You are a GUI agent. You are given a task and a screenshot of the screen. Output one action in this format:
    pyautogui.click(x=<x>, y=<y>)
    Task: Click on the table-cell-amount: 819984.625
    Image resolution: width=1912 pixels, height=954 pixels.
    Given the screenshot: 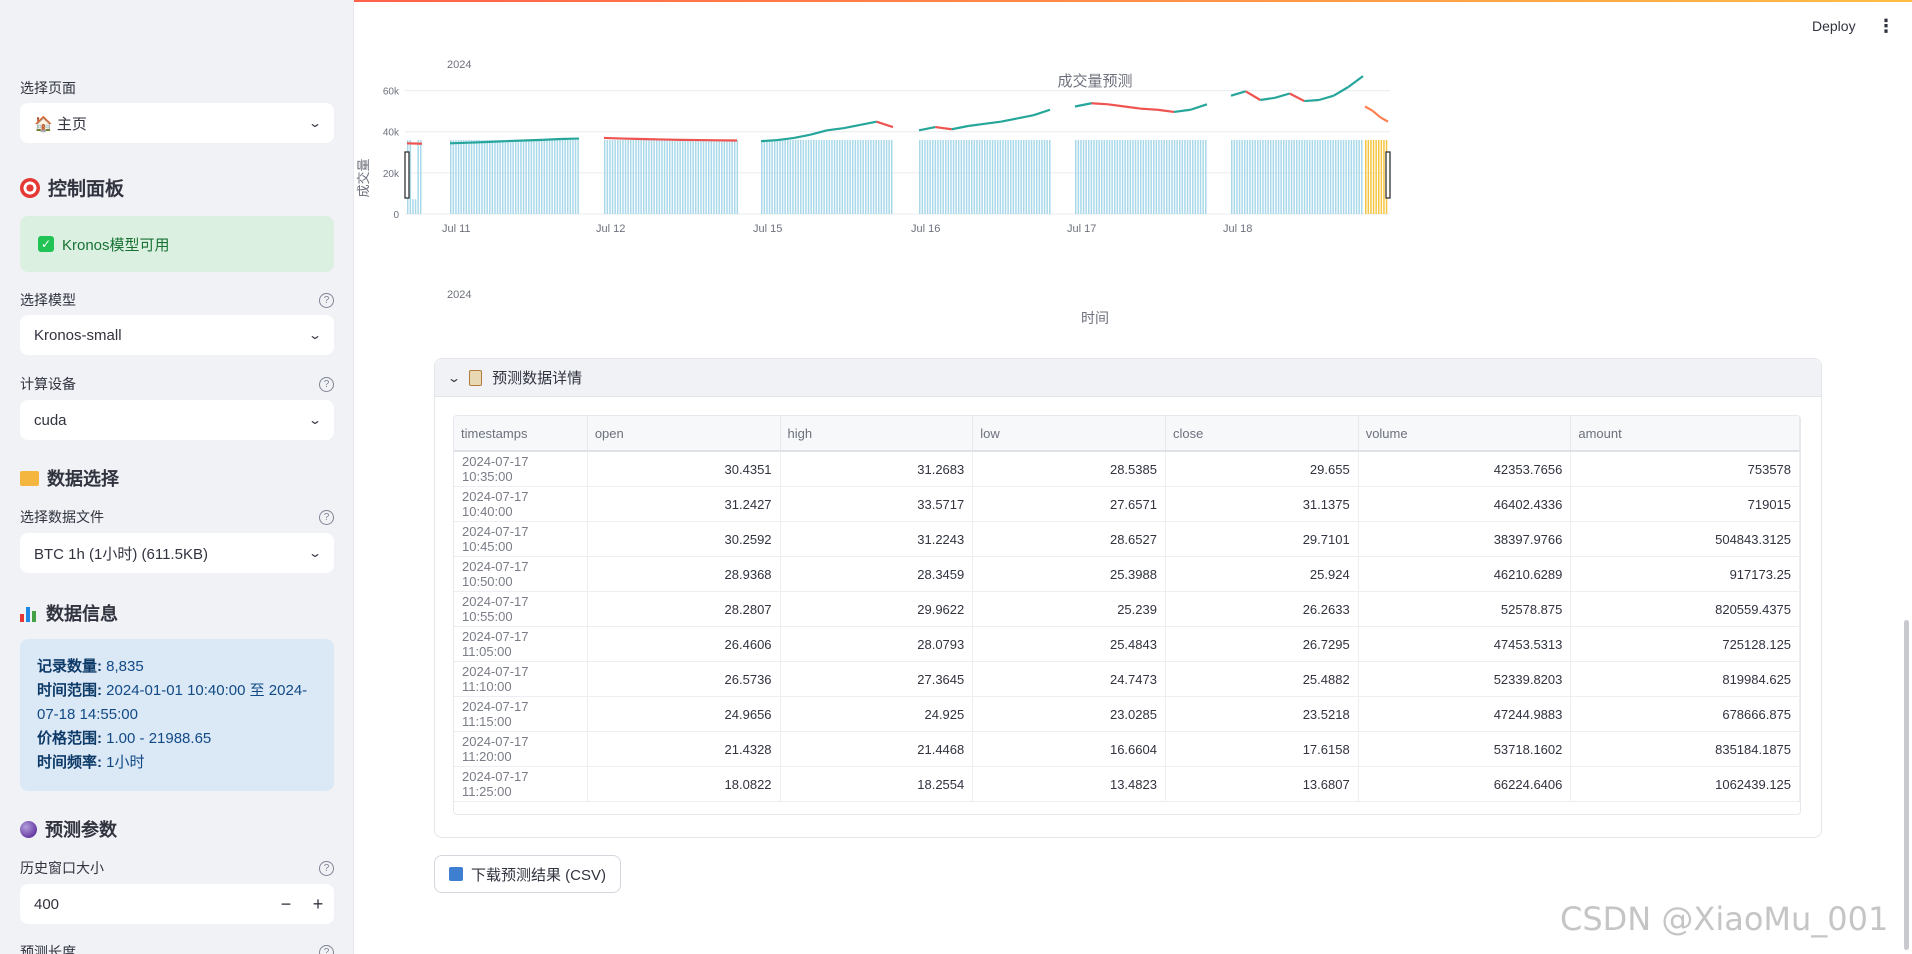 What is the action you would take?
    pyautogui.click(x=1685, y=679)
    